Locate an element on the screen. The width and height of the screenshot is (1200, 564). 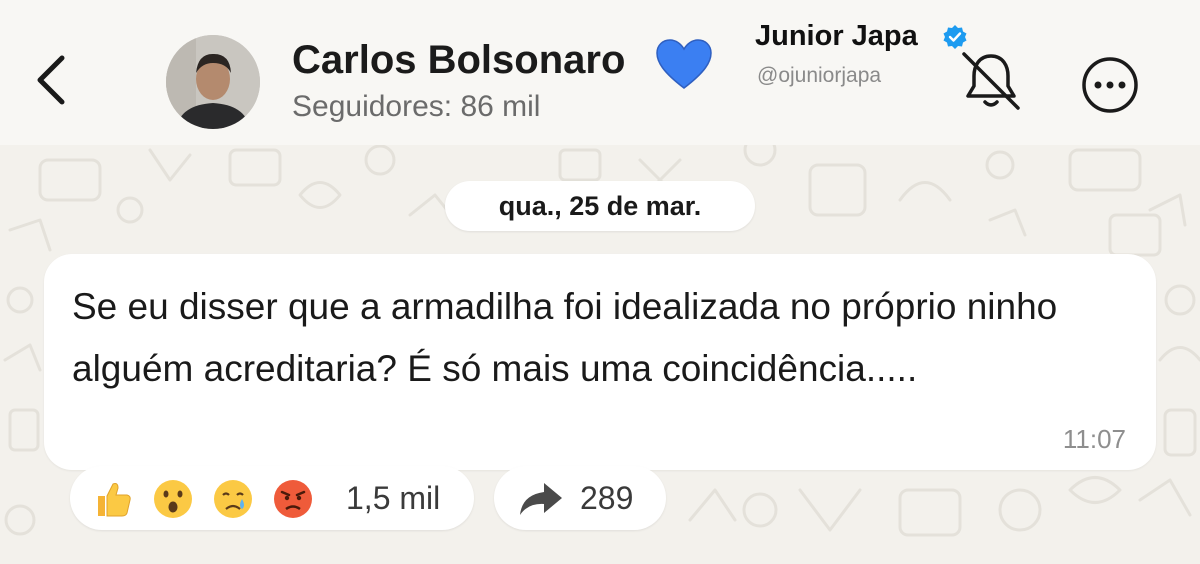
chevron-left-icon is located at coordinates (50, 80).